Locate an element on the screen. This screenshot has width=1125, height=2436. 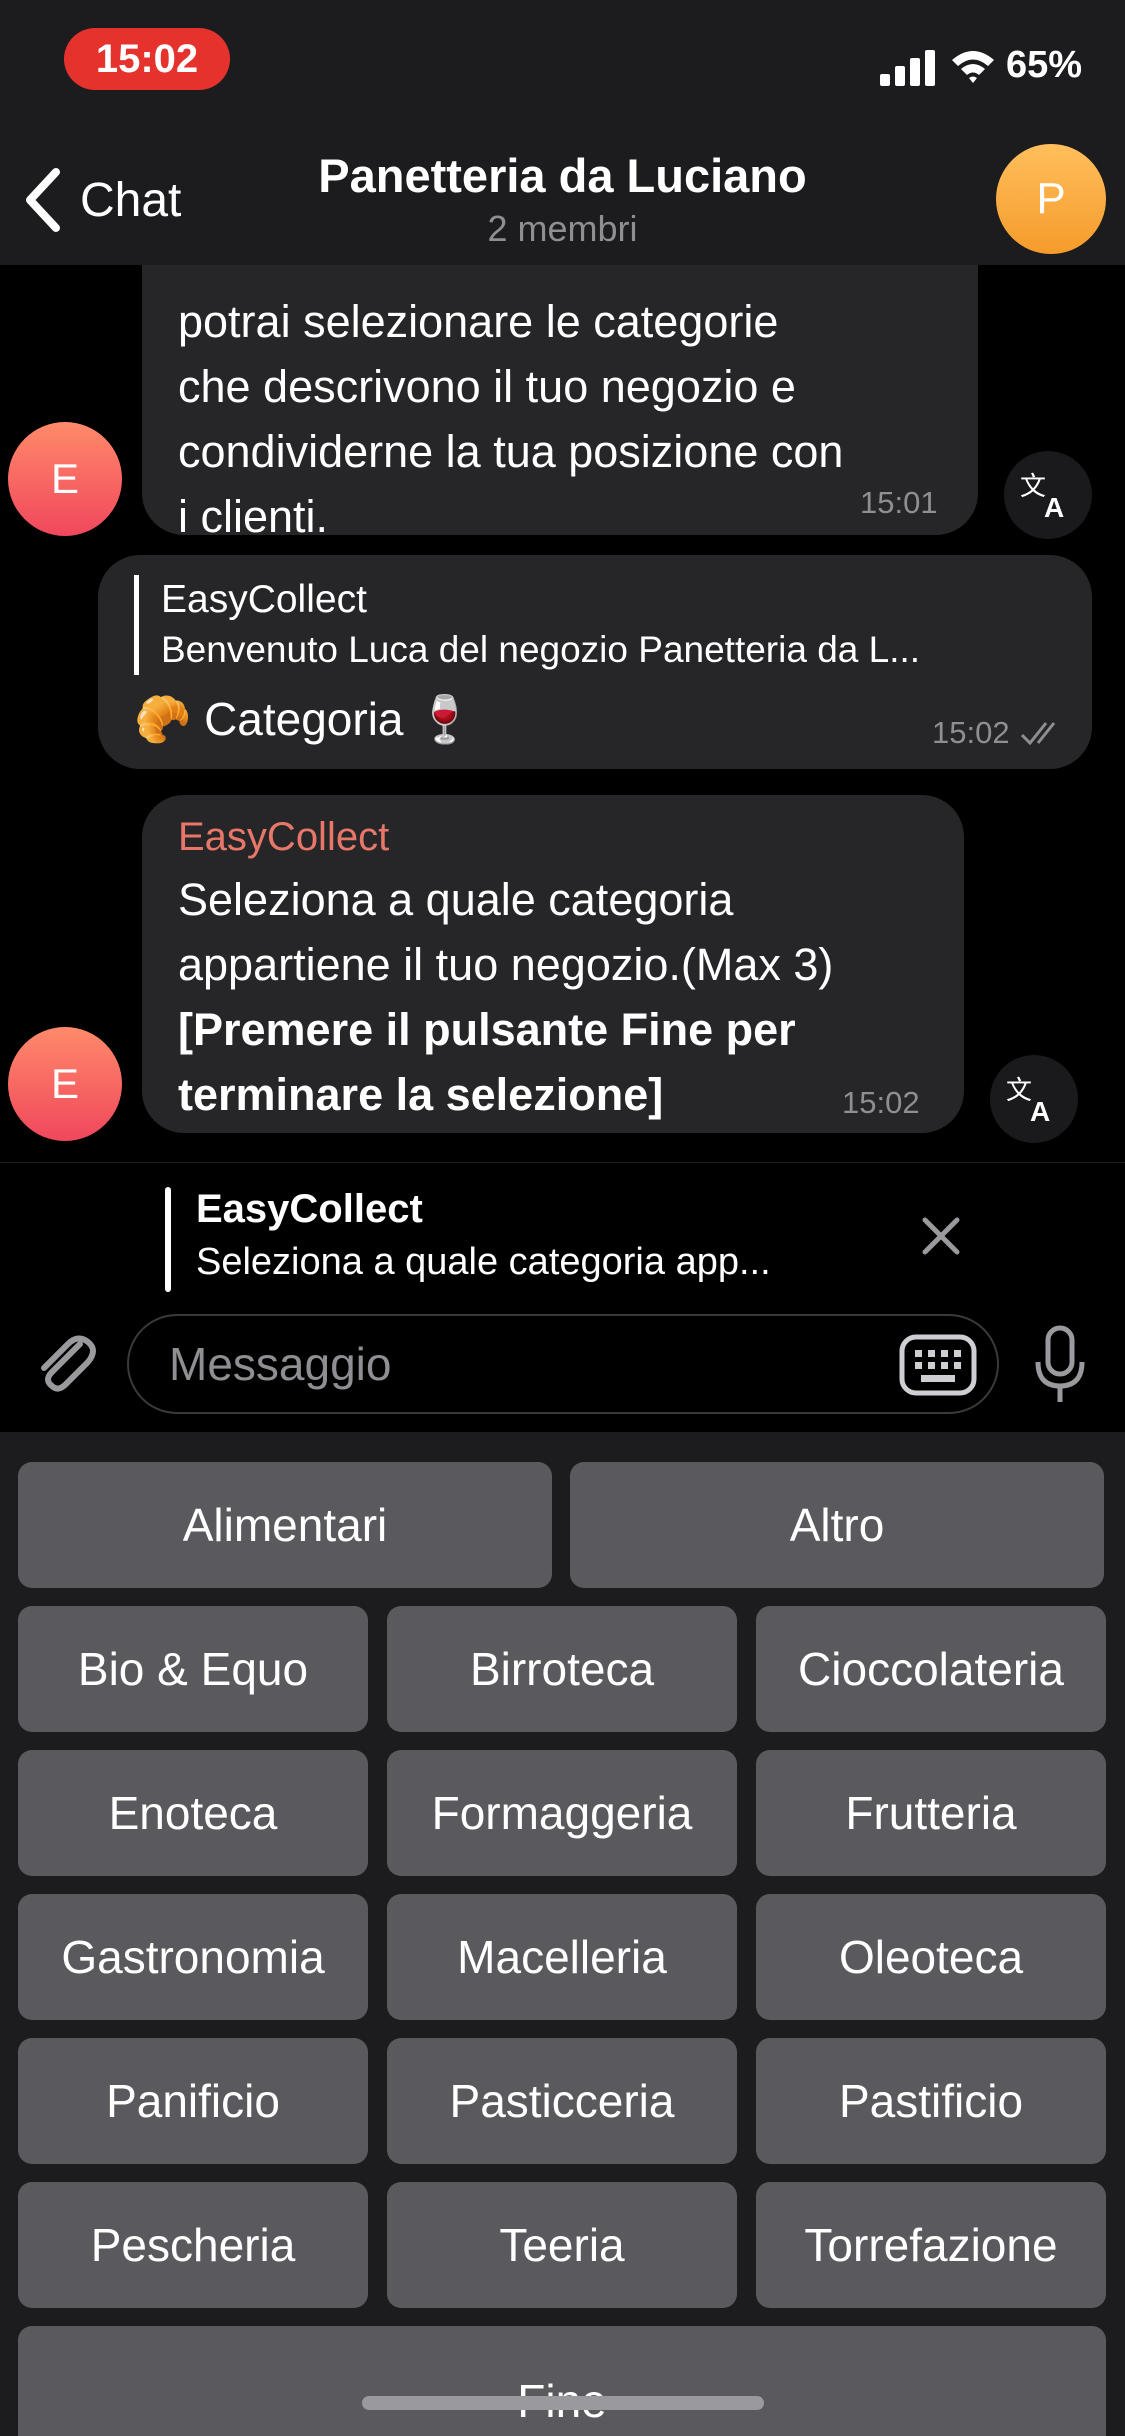
message-line: i clienti. is located at coordinates (253, 516).